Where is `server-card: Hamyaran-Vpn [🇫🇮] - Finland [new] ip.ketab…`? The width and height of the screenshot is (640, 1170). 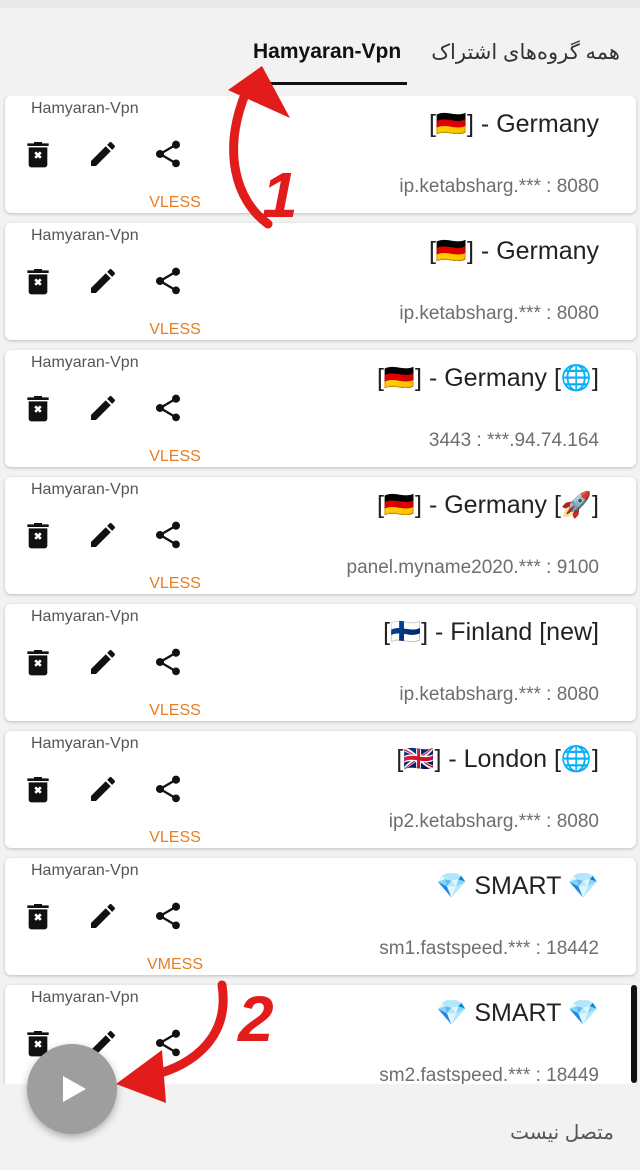
server-card: Hamyaran-Vpn [🇫🇮] - Finland [new] ip.ketab… is located at coordinates (320, 662).